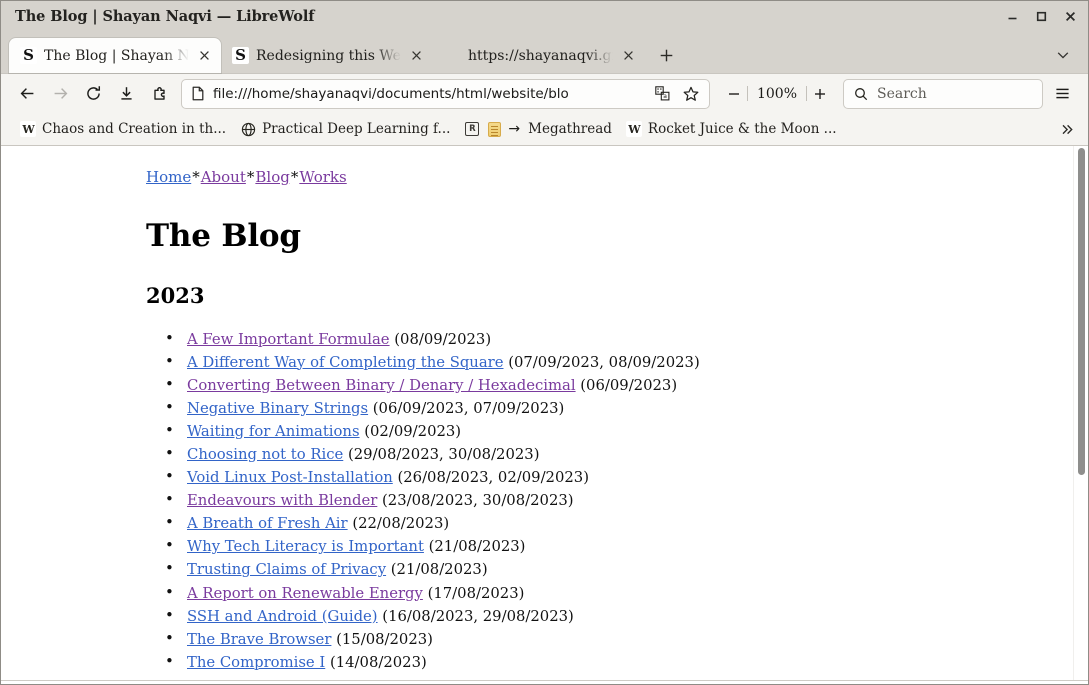 This screenshot has height=685, width=1089. Describe the element at coordinates (305, 593) in the screenshot. I see `post-link: A Report on Renewable Energy` at that location.